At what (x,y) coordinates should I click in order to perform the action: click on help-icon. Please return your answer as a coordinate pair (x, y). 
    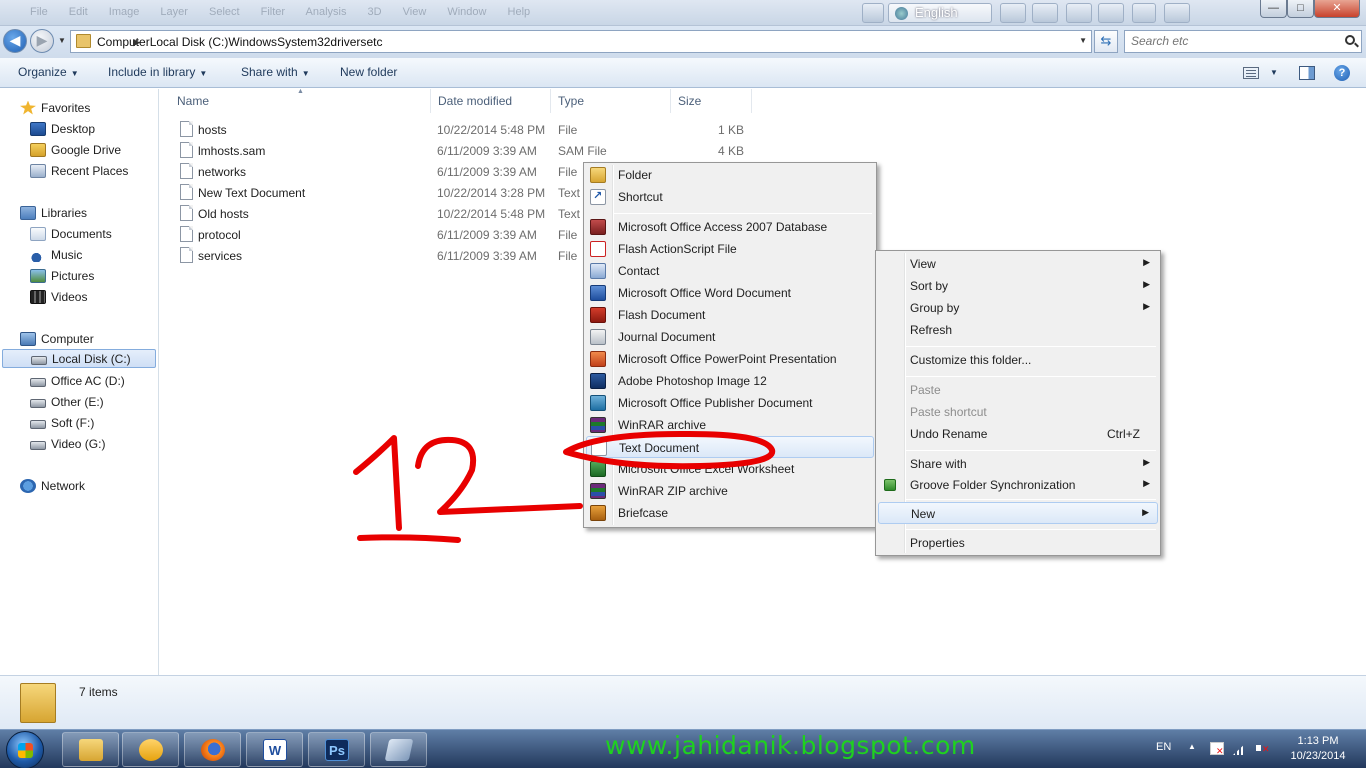
    Looking at the image, I should click on (1144, 13).